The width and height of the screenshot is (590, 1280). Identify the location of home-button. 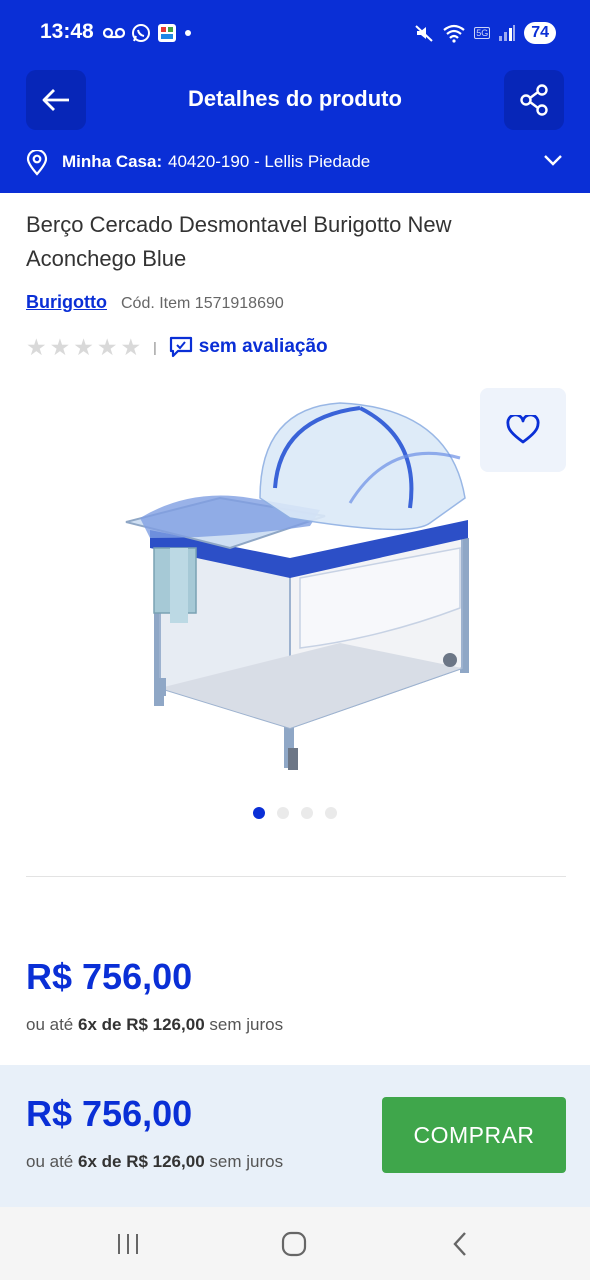
(294, 1244).